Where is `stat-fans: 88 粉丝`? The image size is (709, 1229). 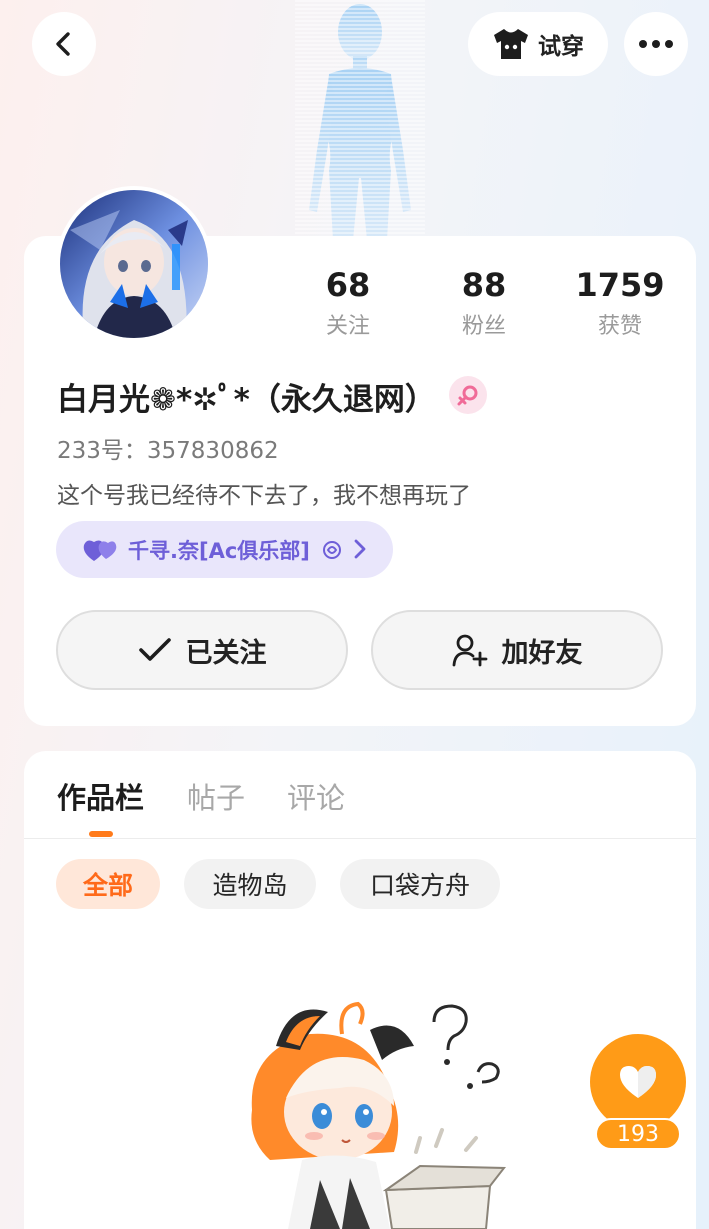
stat-fans: 88 粉丝 is located at coordinates (484, 303).